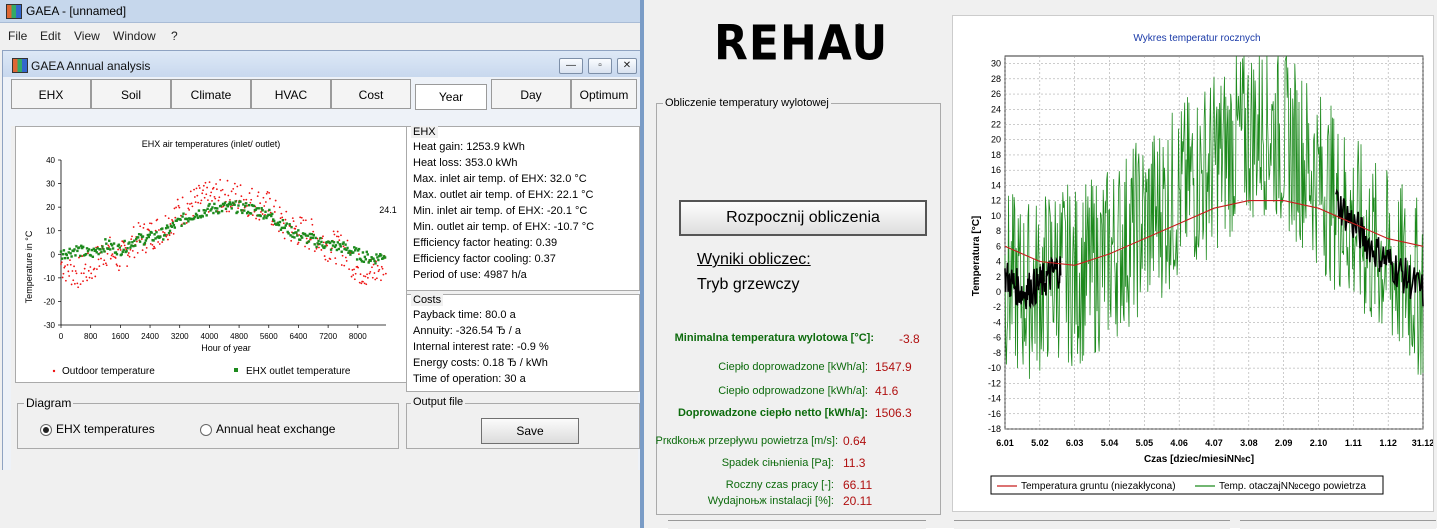 This screenshot has height=529, width=1437. I want to click on save-button: Save, so click(530, 431).